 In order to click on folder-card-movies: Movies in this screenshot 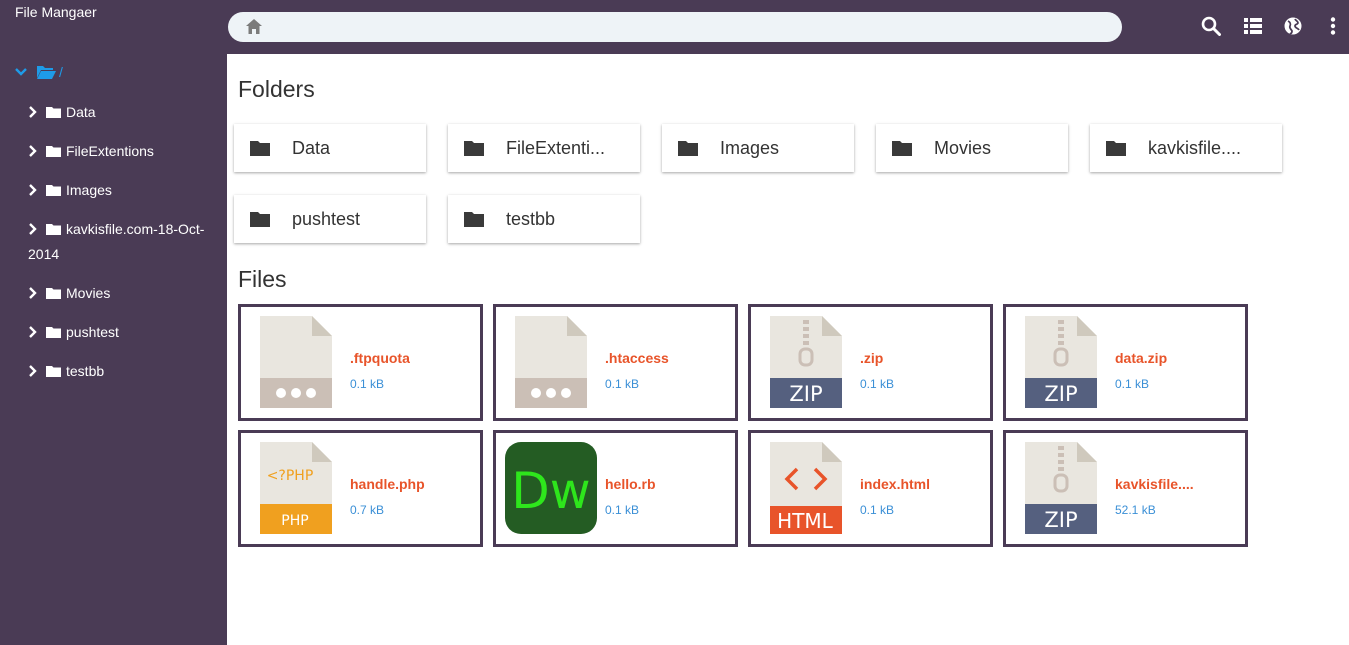, I will do `click(972, 148)`.